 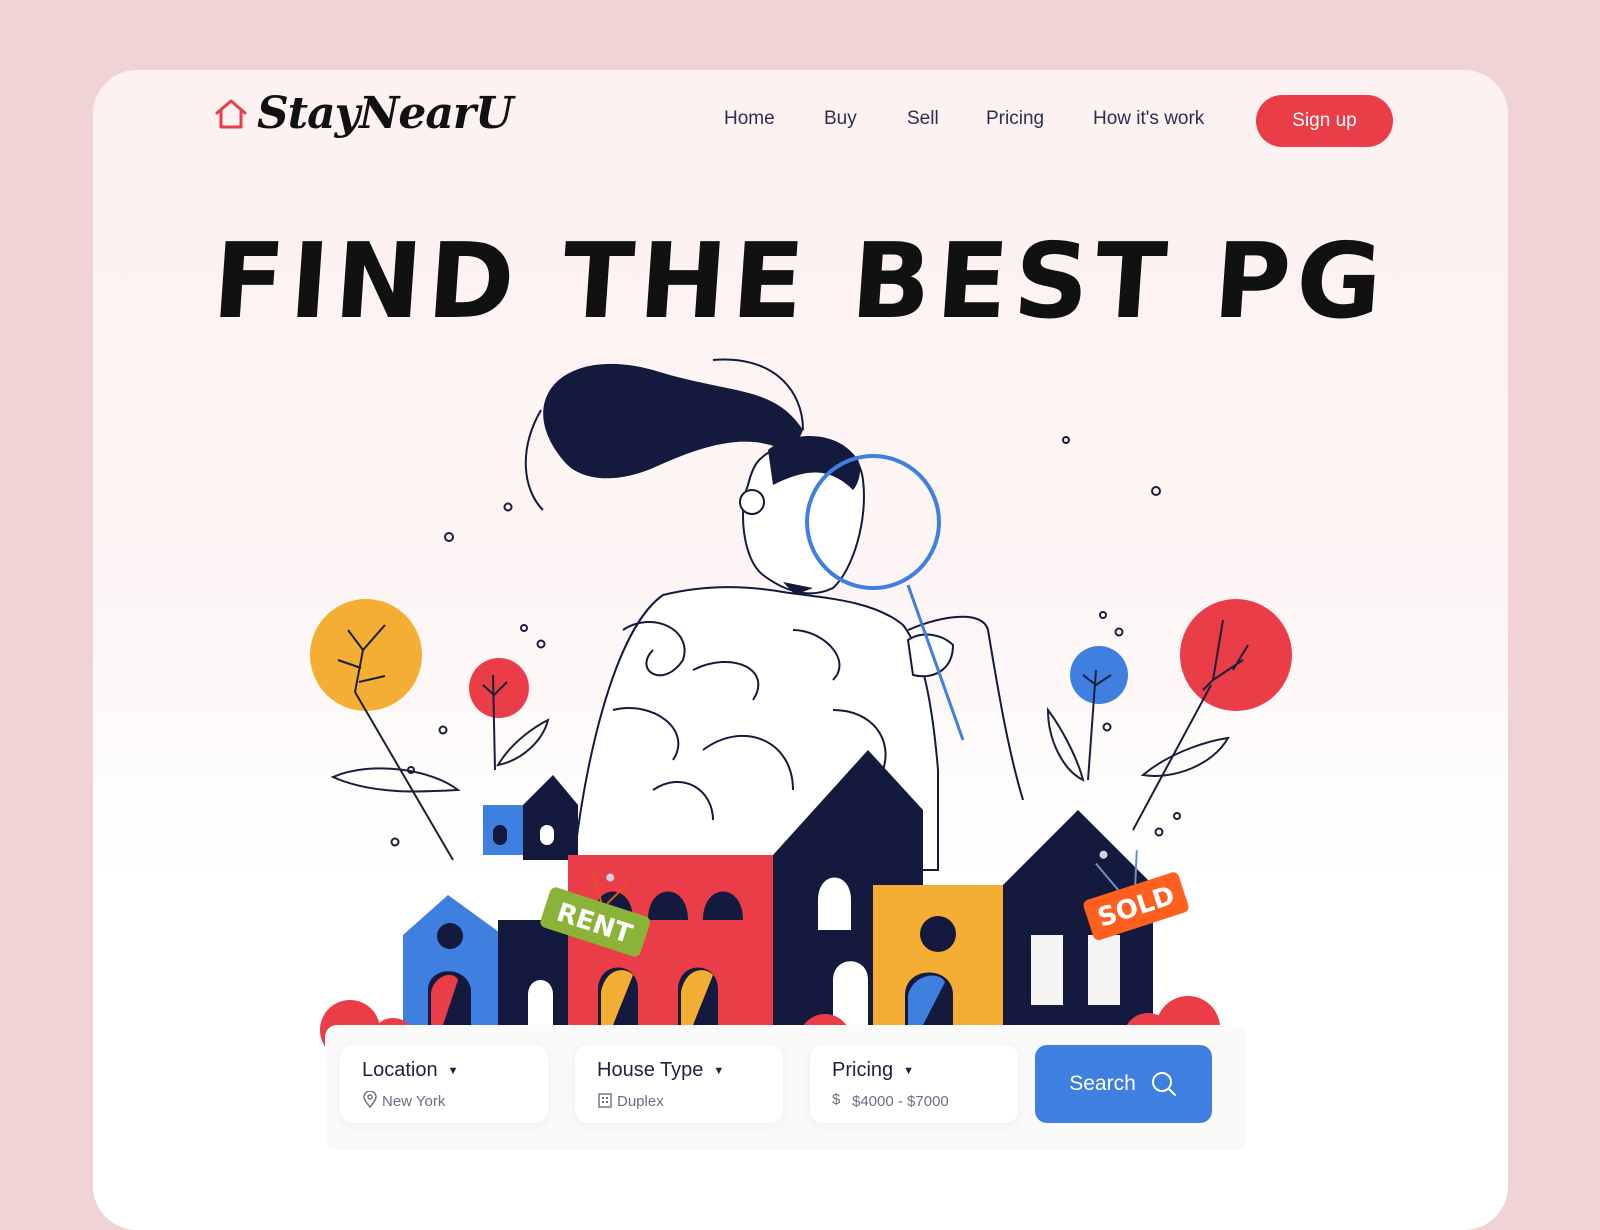 What do you see at coordinates (900, 1101) in the screenshot?
I see `pricing-value: $4000 - $7000` at bounding box center [900, 1101].